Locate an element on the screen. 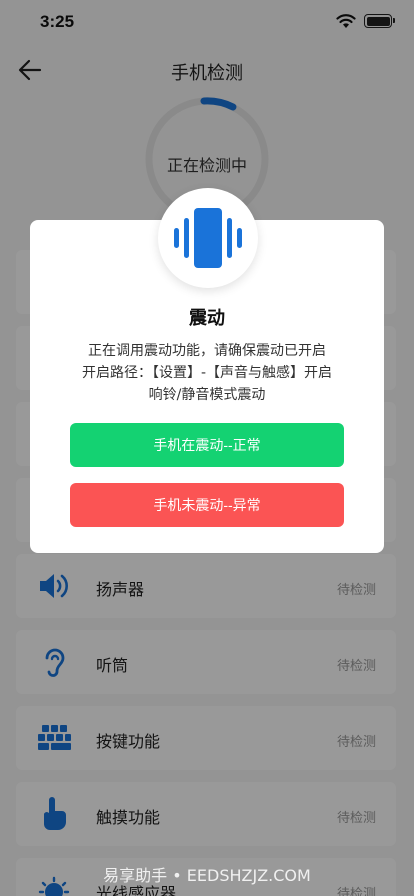 This screenshot has width=414, height=896. dialog-icon-badge is located at coordinates (208, 238).